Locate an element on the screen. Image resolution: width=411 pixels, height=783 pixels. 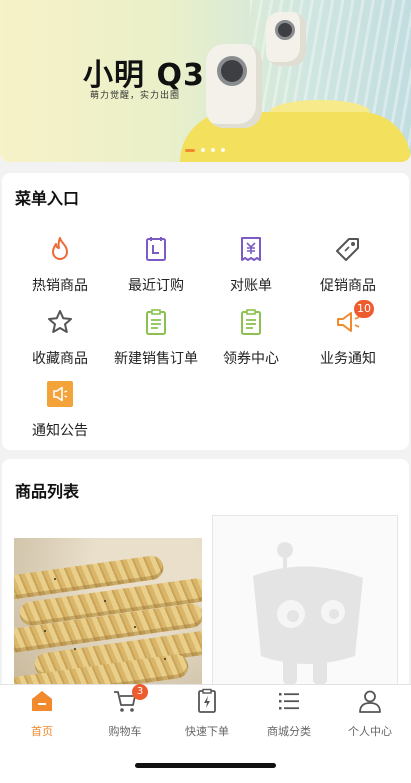
tab-cart: 3 购物车 is located at coordinates (125, 711).